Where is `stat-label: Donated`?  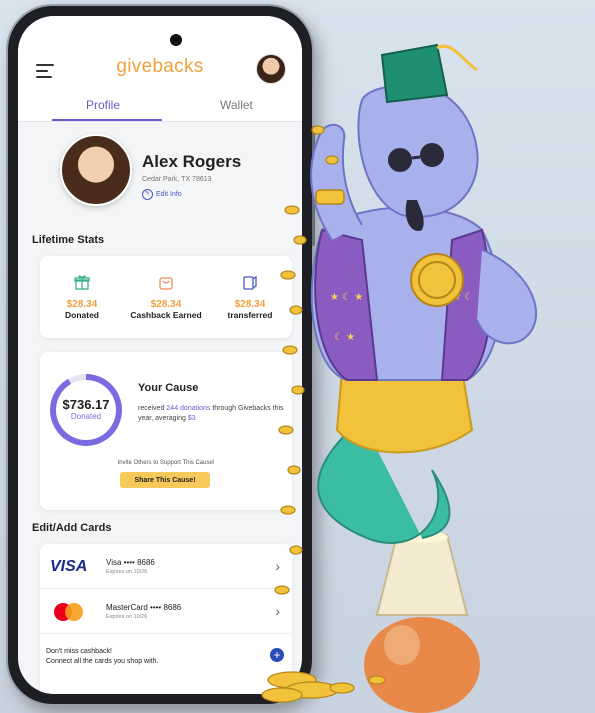 stat-label: Donated is located at coordinates (82, 315).